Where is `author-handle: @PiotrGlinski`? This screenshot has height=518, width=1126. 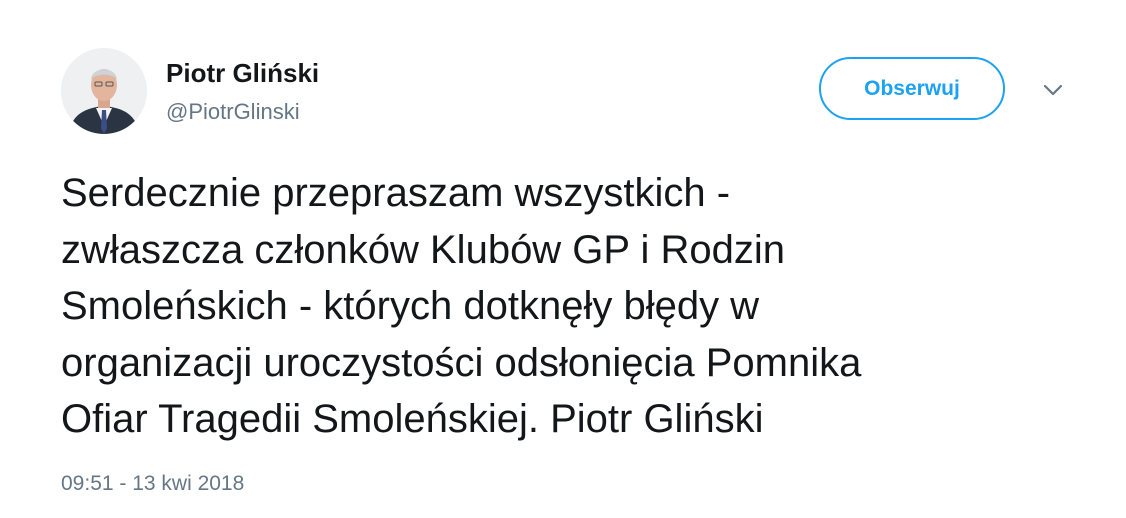 author-handle: @PiotrGlinski is located at coordinates (233, 112).